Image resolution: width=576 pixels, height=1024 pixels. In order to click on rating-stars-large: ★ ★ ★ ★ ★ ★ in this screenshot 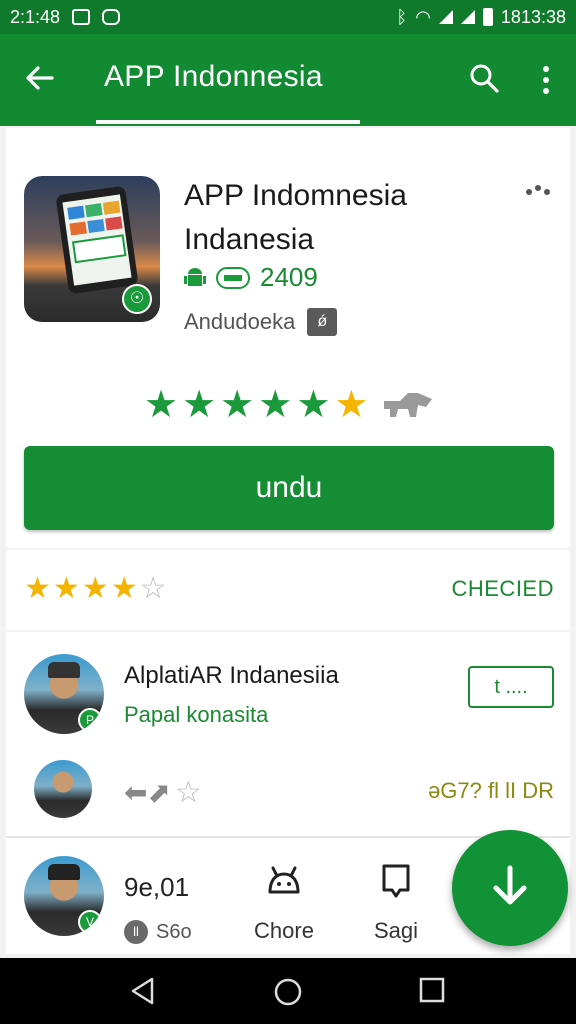, I will do `click(289, 404)`.